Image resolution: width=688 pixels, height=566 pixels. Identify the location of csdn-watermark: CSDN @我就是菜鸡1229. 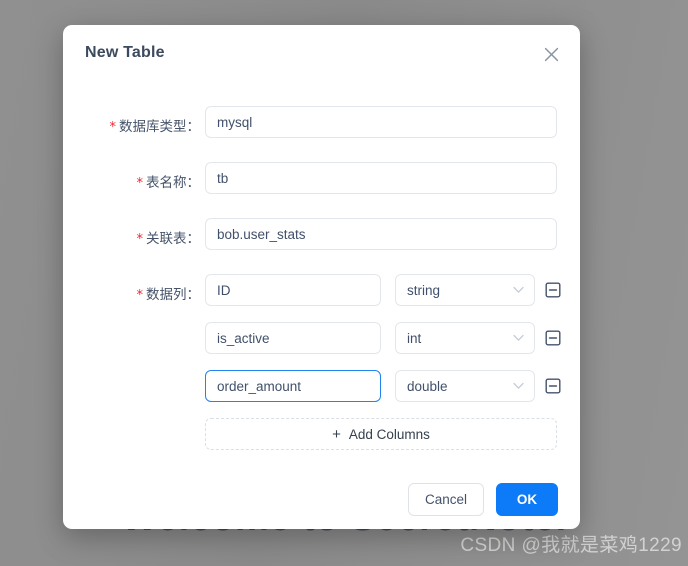
(571, 545).